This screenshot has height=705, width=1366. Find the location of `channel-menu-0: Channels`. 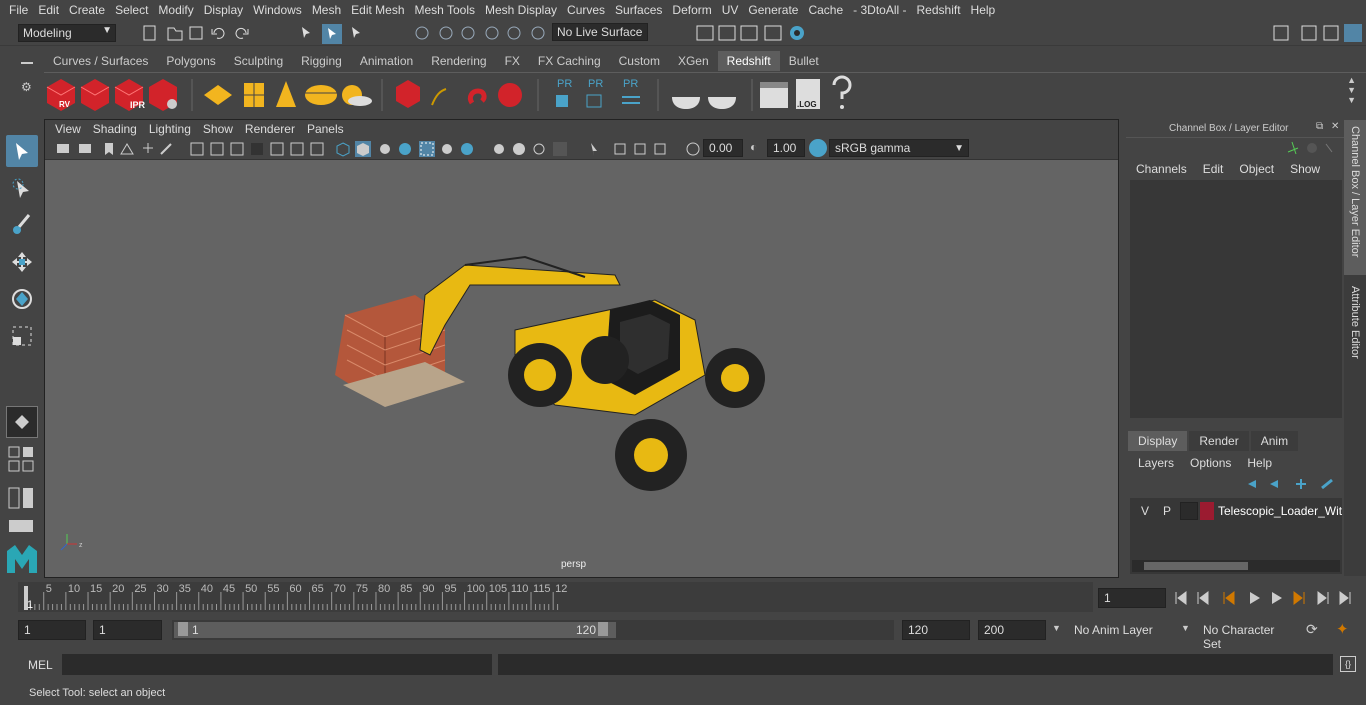

channel-menu-0: Channels is located at coordinates (1161, 169).